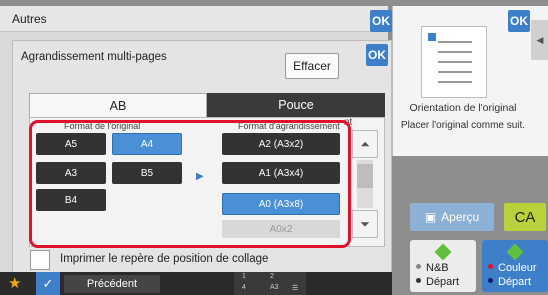 The height and width of the screenshot is (295, 548). I want to click on dialog-title: Autres, so click(29, 19).